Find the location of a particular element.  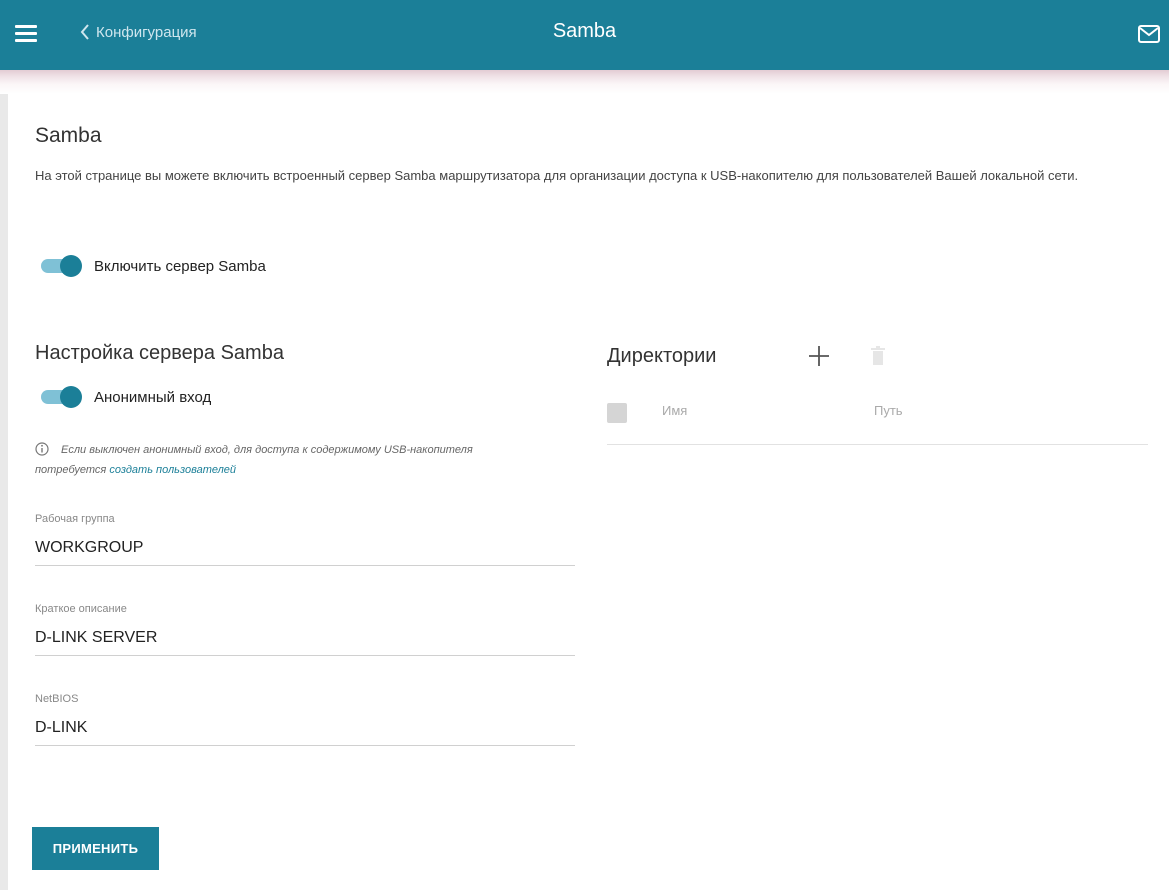

workgroup-input is located at coordinates (305, 552).